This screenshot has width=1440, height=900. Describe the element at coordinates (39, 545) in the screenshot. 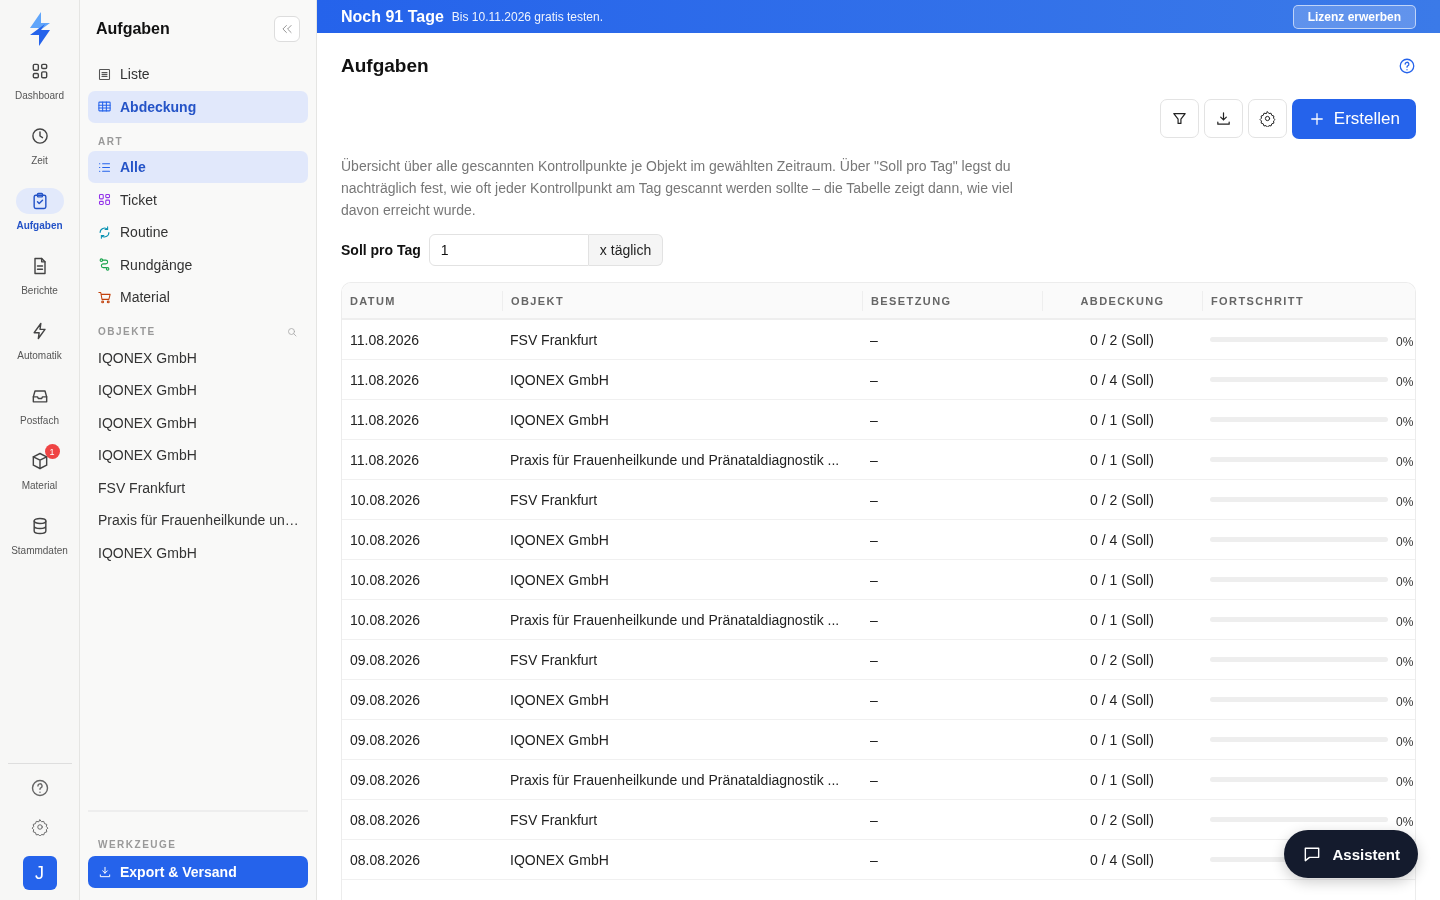

I see `nav-item: Stammdaten` at that location.